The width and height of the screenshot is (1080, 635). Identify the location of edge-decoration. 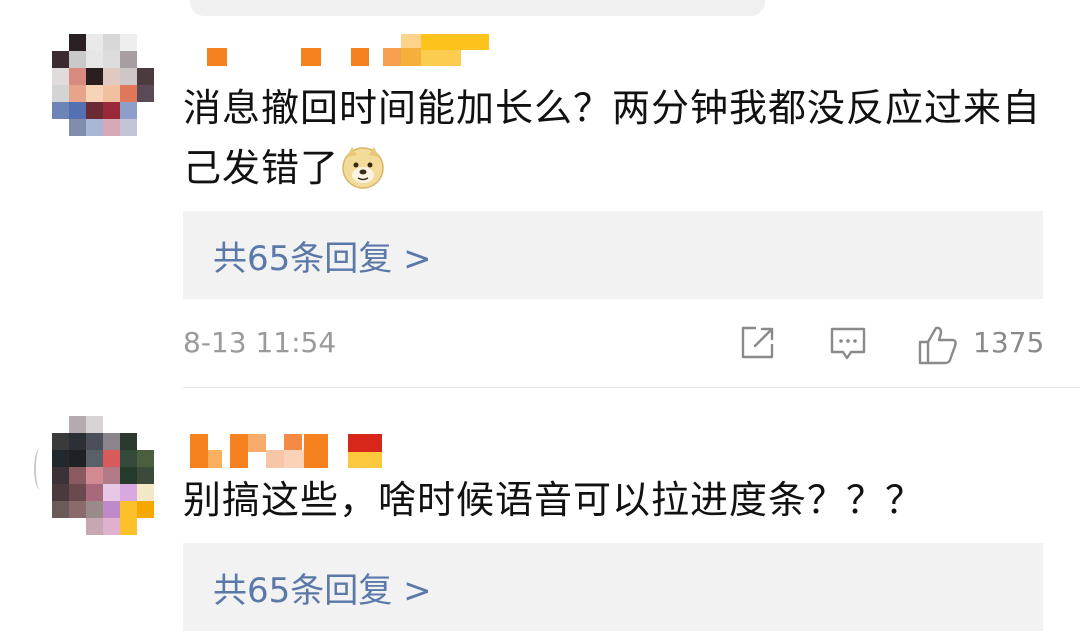
(40, 469).